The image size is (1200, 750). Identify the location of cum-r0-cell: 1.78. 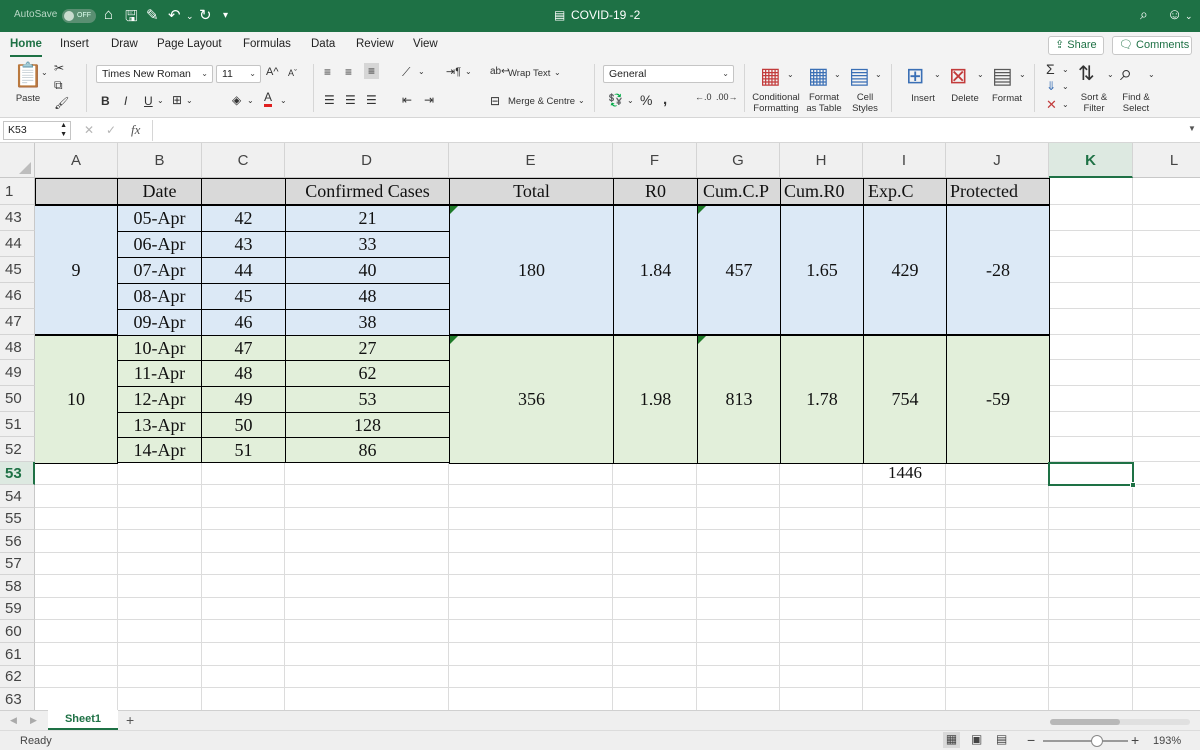
(822, 399).